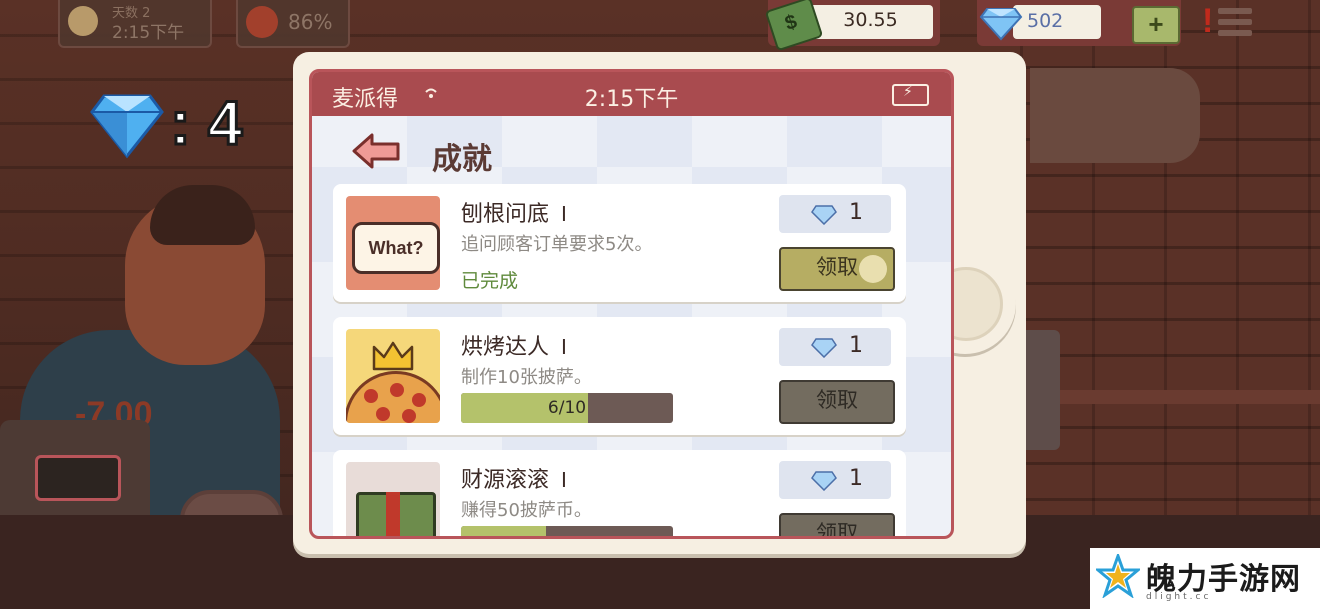  What do you see at coordinates (514, 214) in the screenshot?
I see `achievement-name: 刨根问底 I` at bounding box center [514, 214].